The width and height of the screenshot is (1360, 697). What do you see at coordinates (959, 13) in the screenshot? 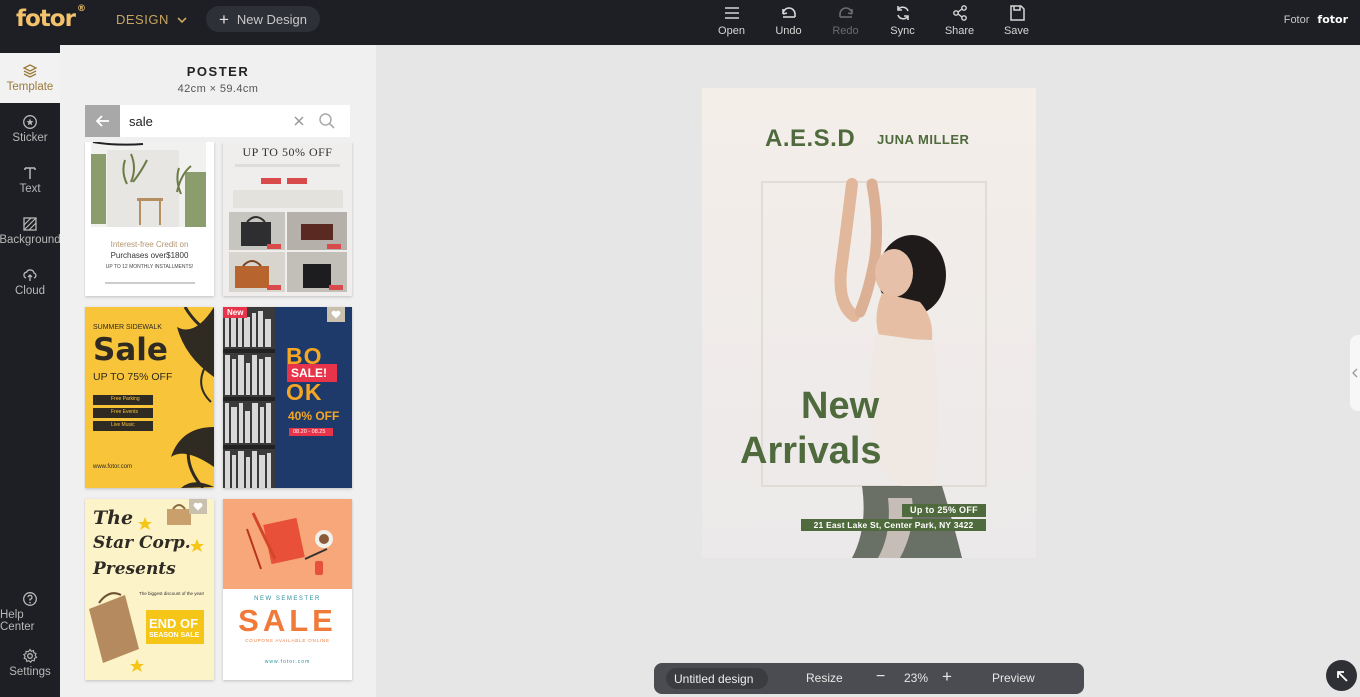
I see `share-icon` at bounding box center [959, 13].